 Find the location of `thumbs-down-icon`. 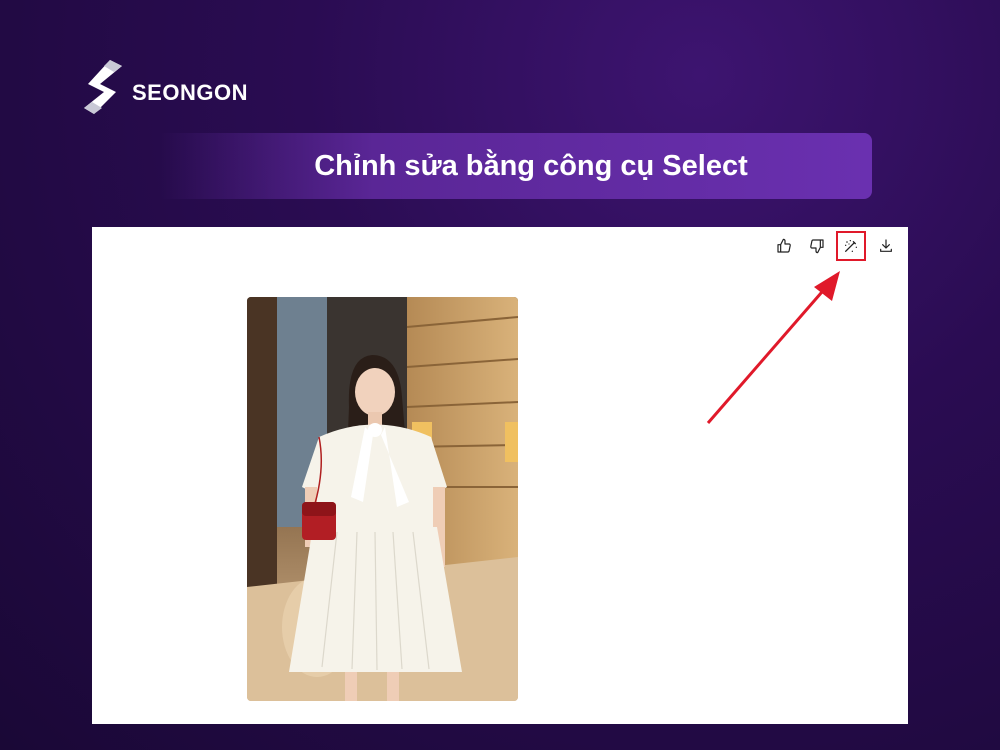

thumbs-down-icon is located at coordinates (816, 246).